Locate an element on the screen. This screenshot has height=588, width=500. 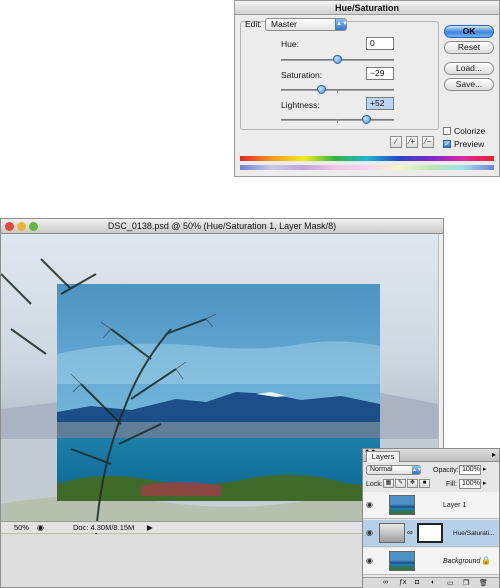
link-layers-icon: ∞ is located at coordinates (385, 582).